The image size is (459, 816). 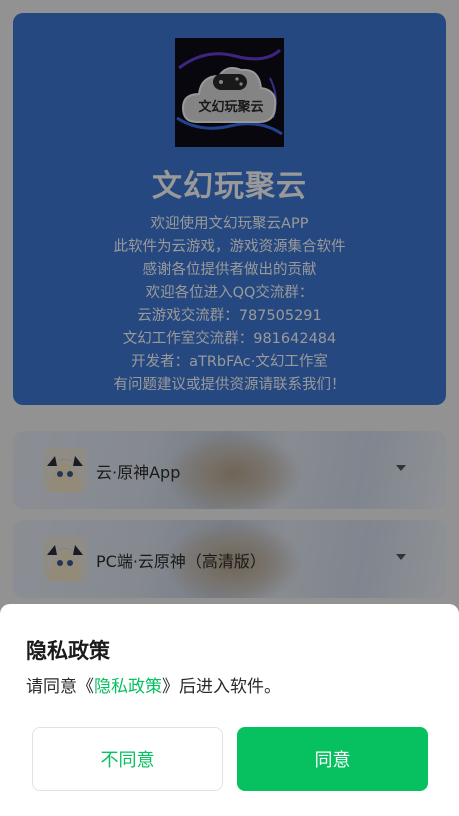 What do you see at coordinates (60, 687) in the screenshot?
I see `message-prefix: 请同意《` at bounding box center [60, 687].